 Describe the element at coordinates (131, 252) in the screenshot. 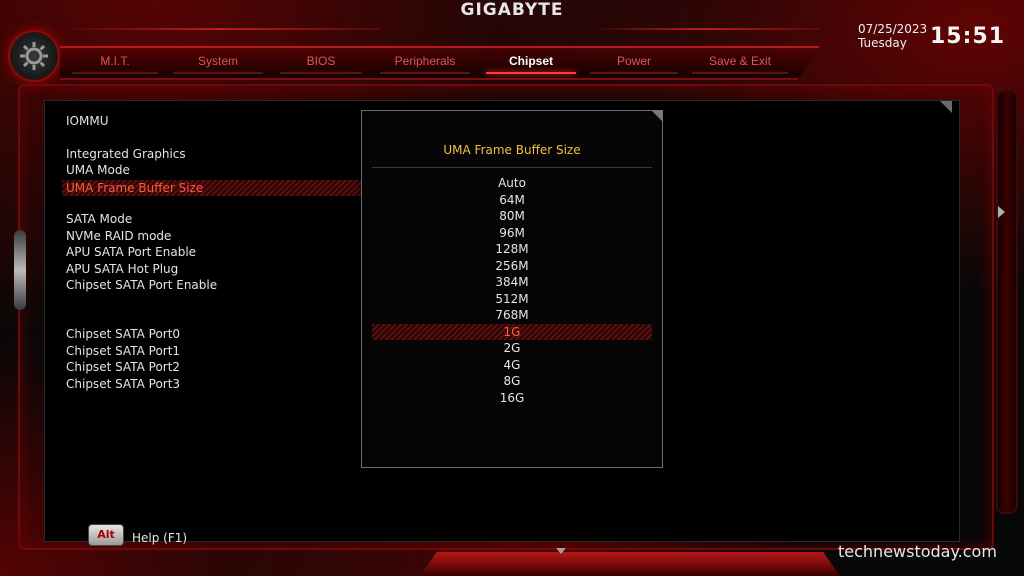

I see `setting-item: APU SATA Port Enable` at that location.